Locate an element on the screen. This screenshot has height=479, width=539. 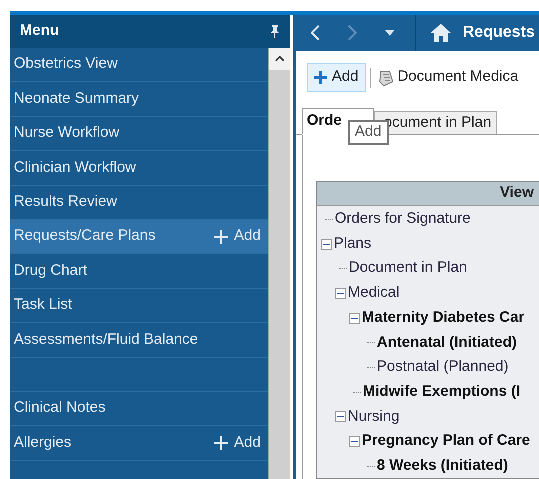
column-header: View is located at coordinates (428, 194).